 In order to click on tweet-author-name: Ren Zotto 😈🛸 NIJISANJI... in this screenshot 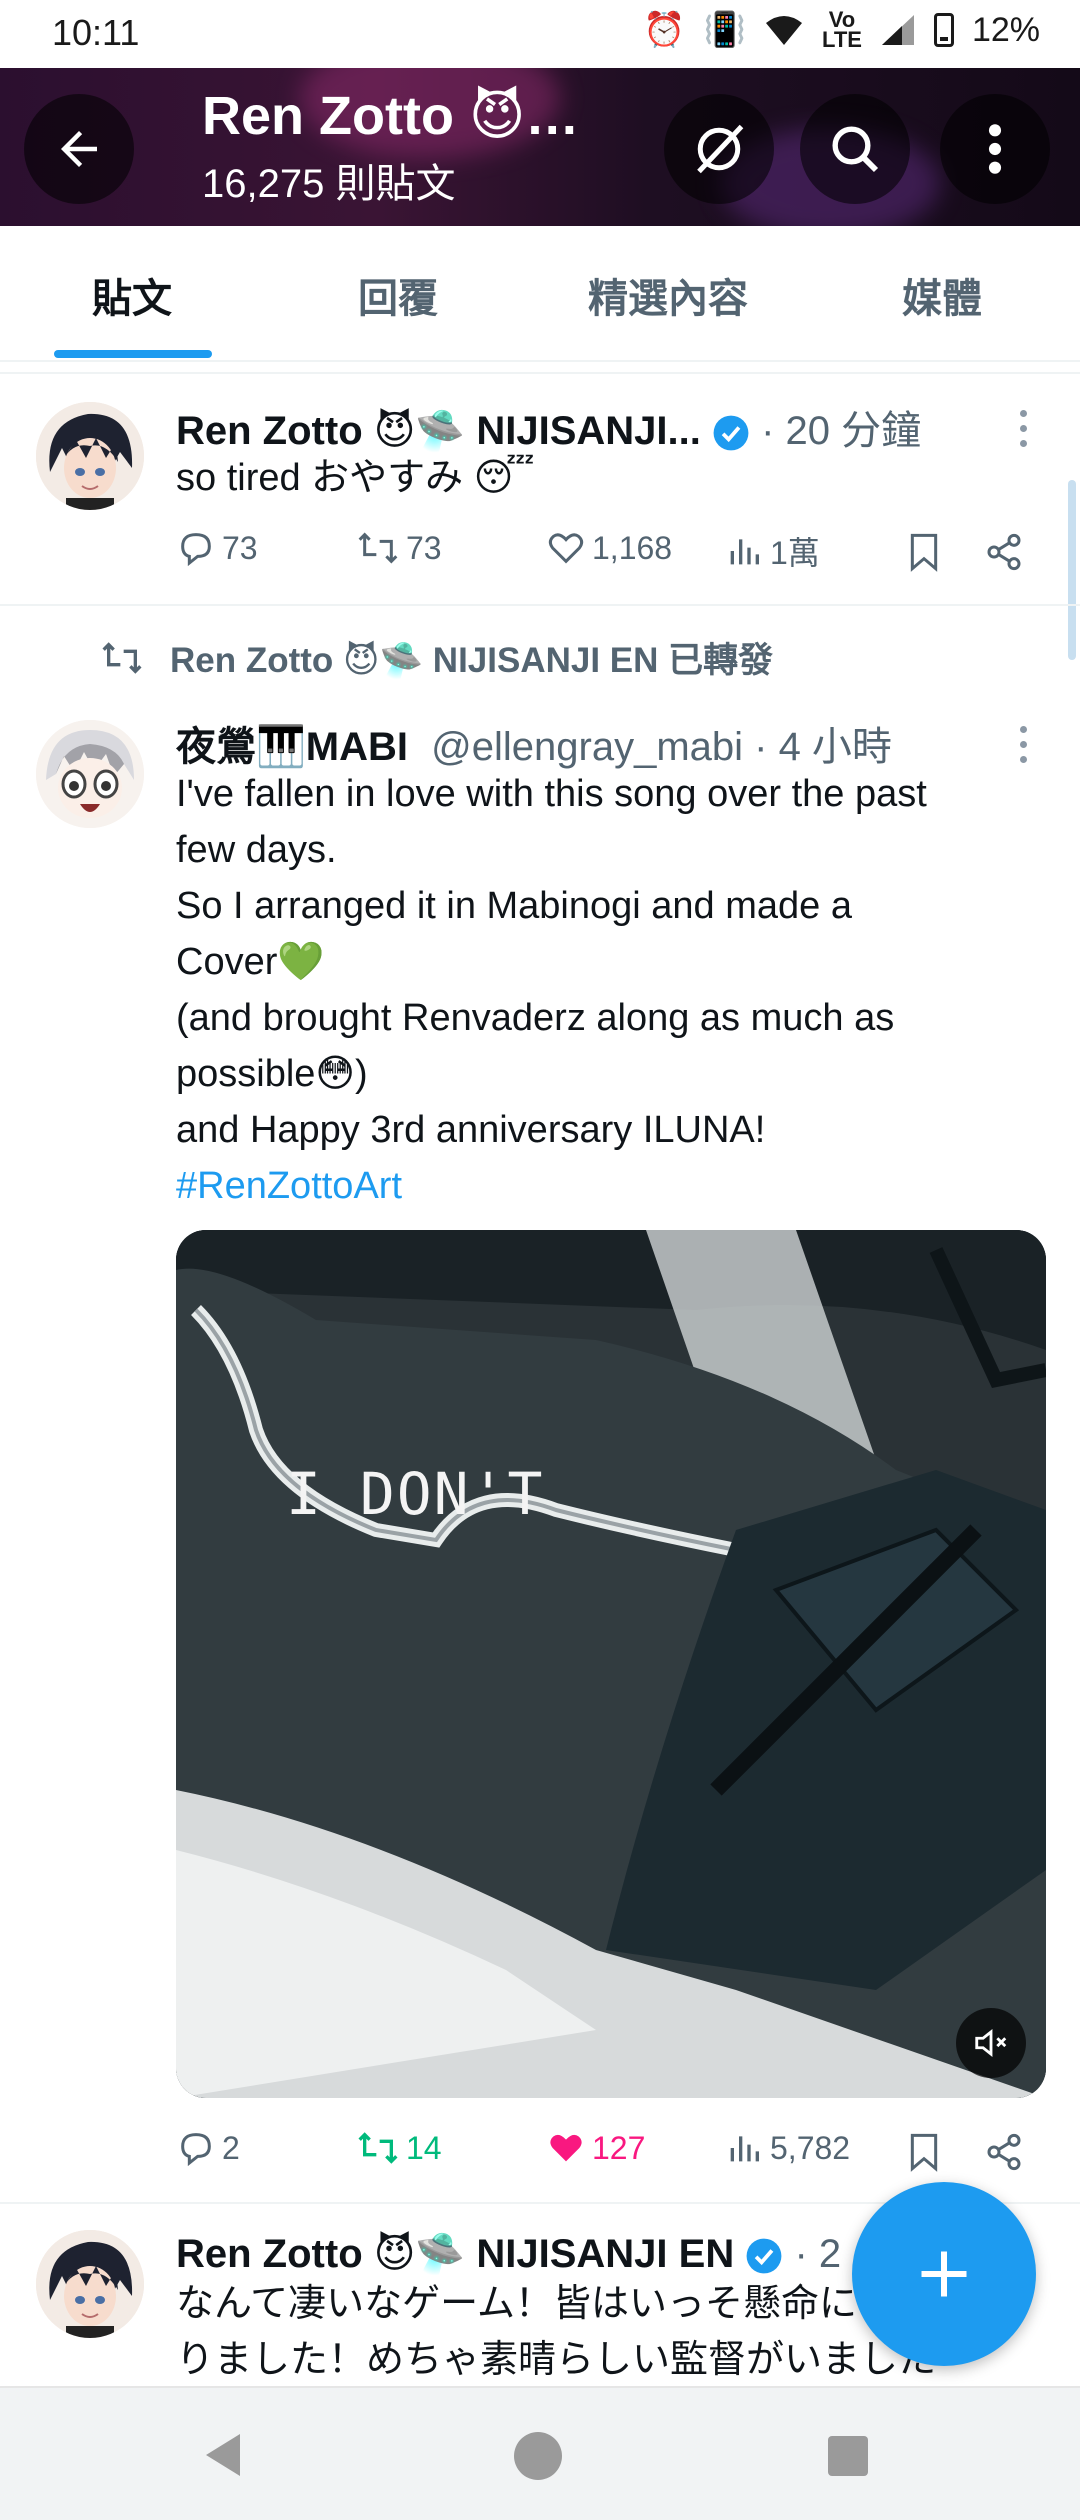, I will do `click(438, 431)`.